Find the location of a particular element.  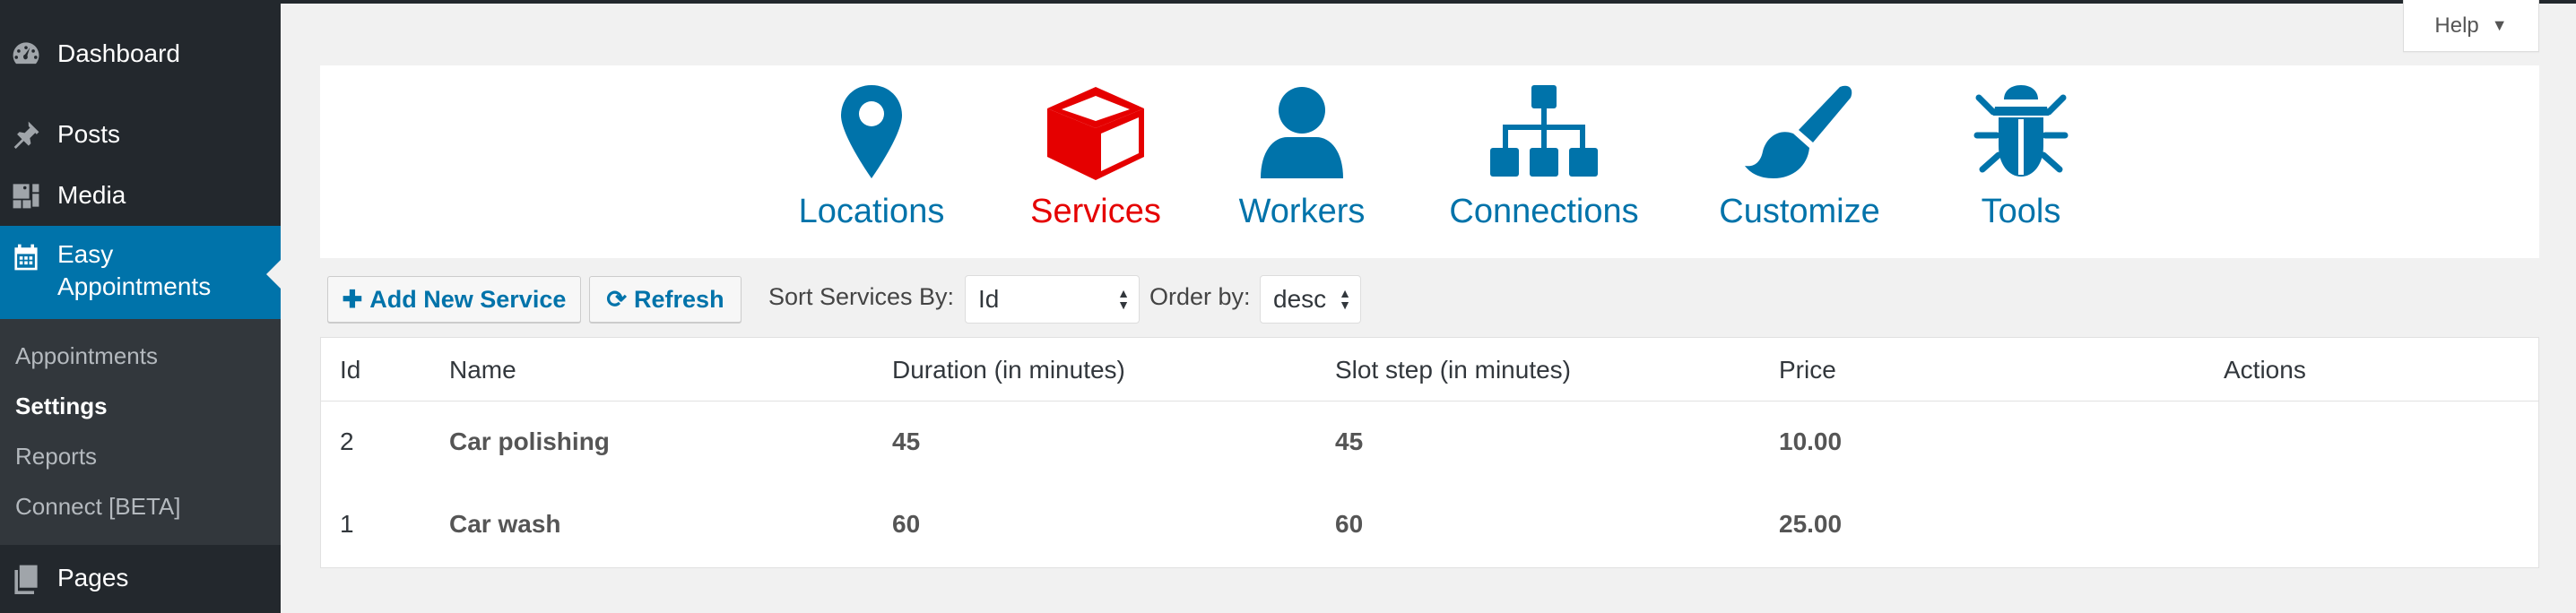

nav-item-customize: Customize is located at coordinates (1799, 162).